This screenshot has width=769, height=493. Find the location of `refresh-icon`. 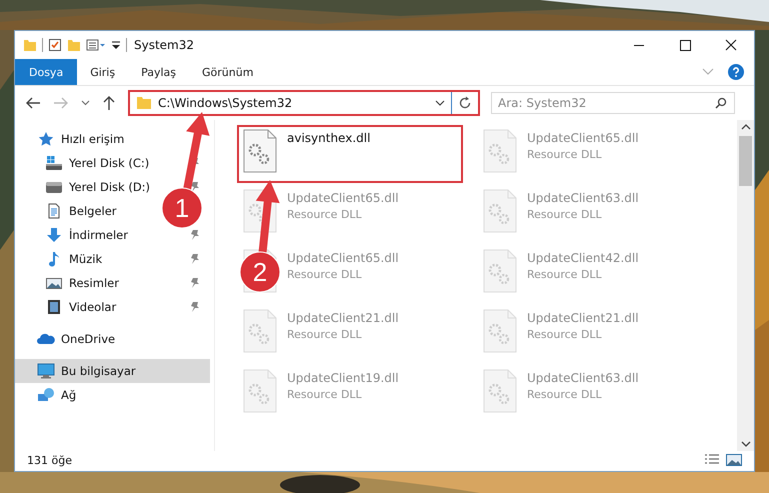

refresh-icon is located at coordinates (465, 103).